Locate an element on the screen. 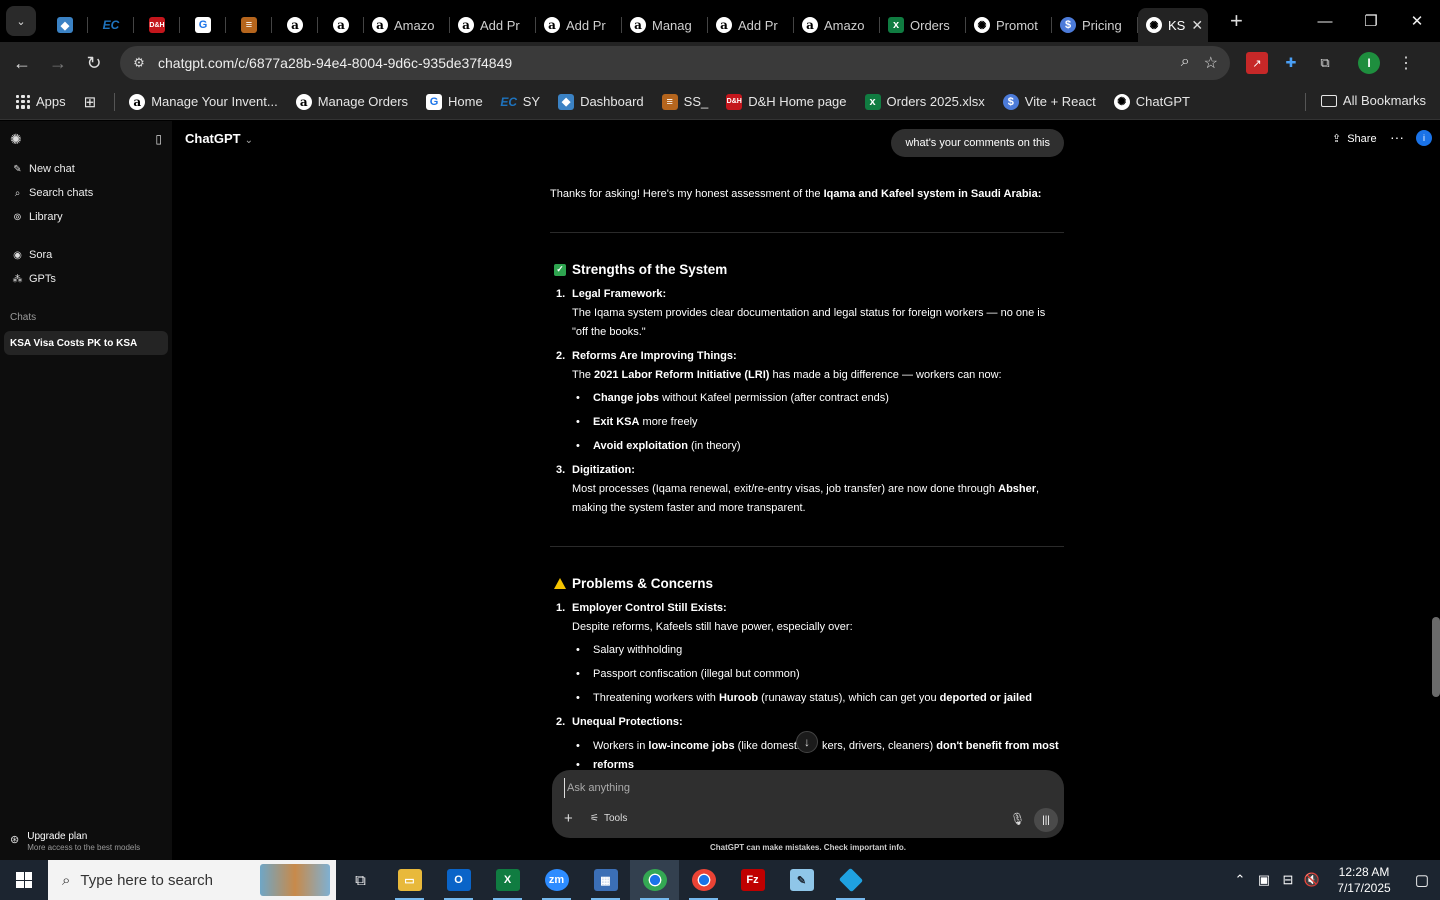  scrollbar is located at coordinates (1436, 490).